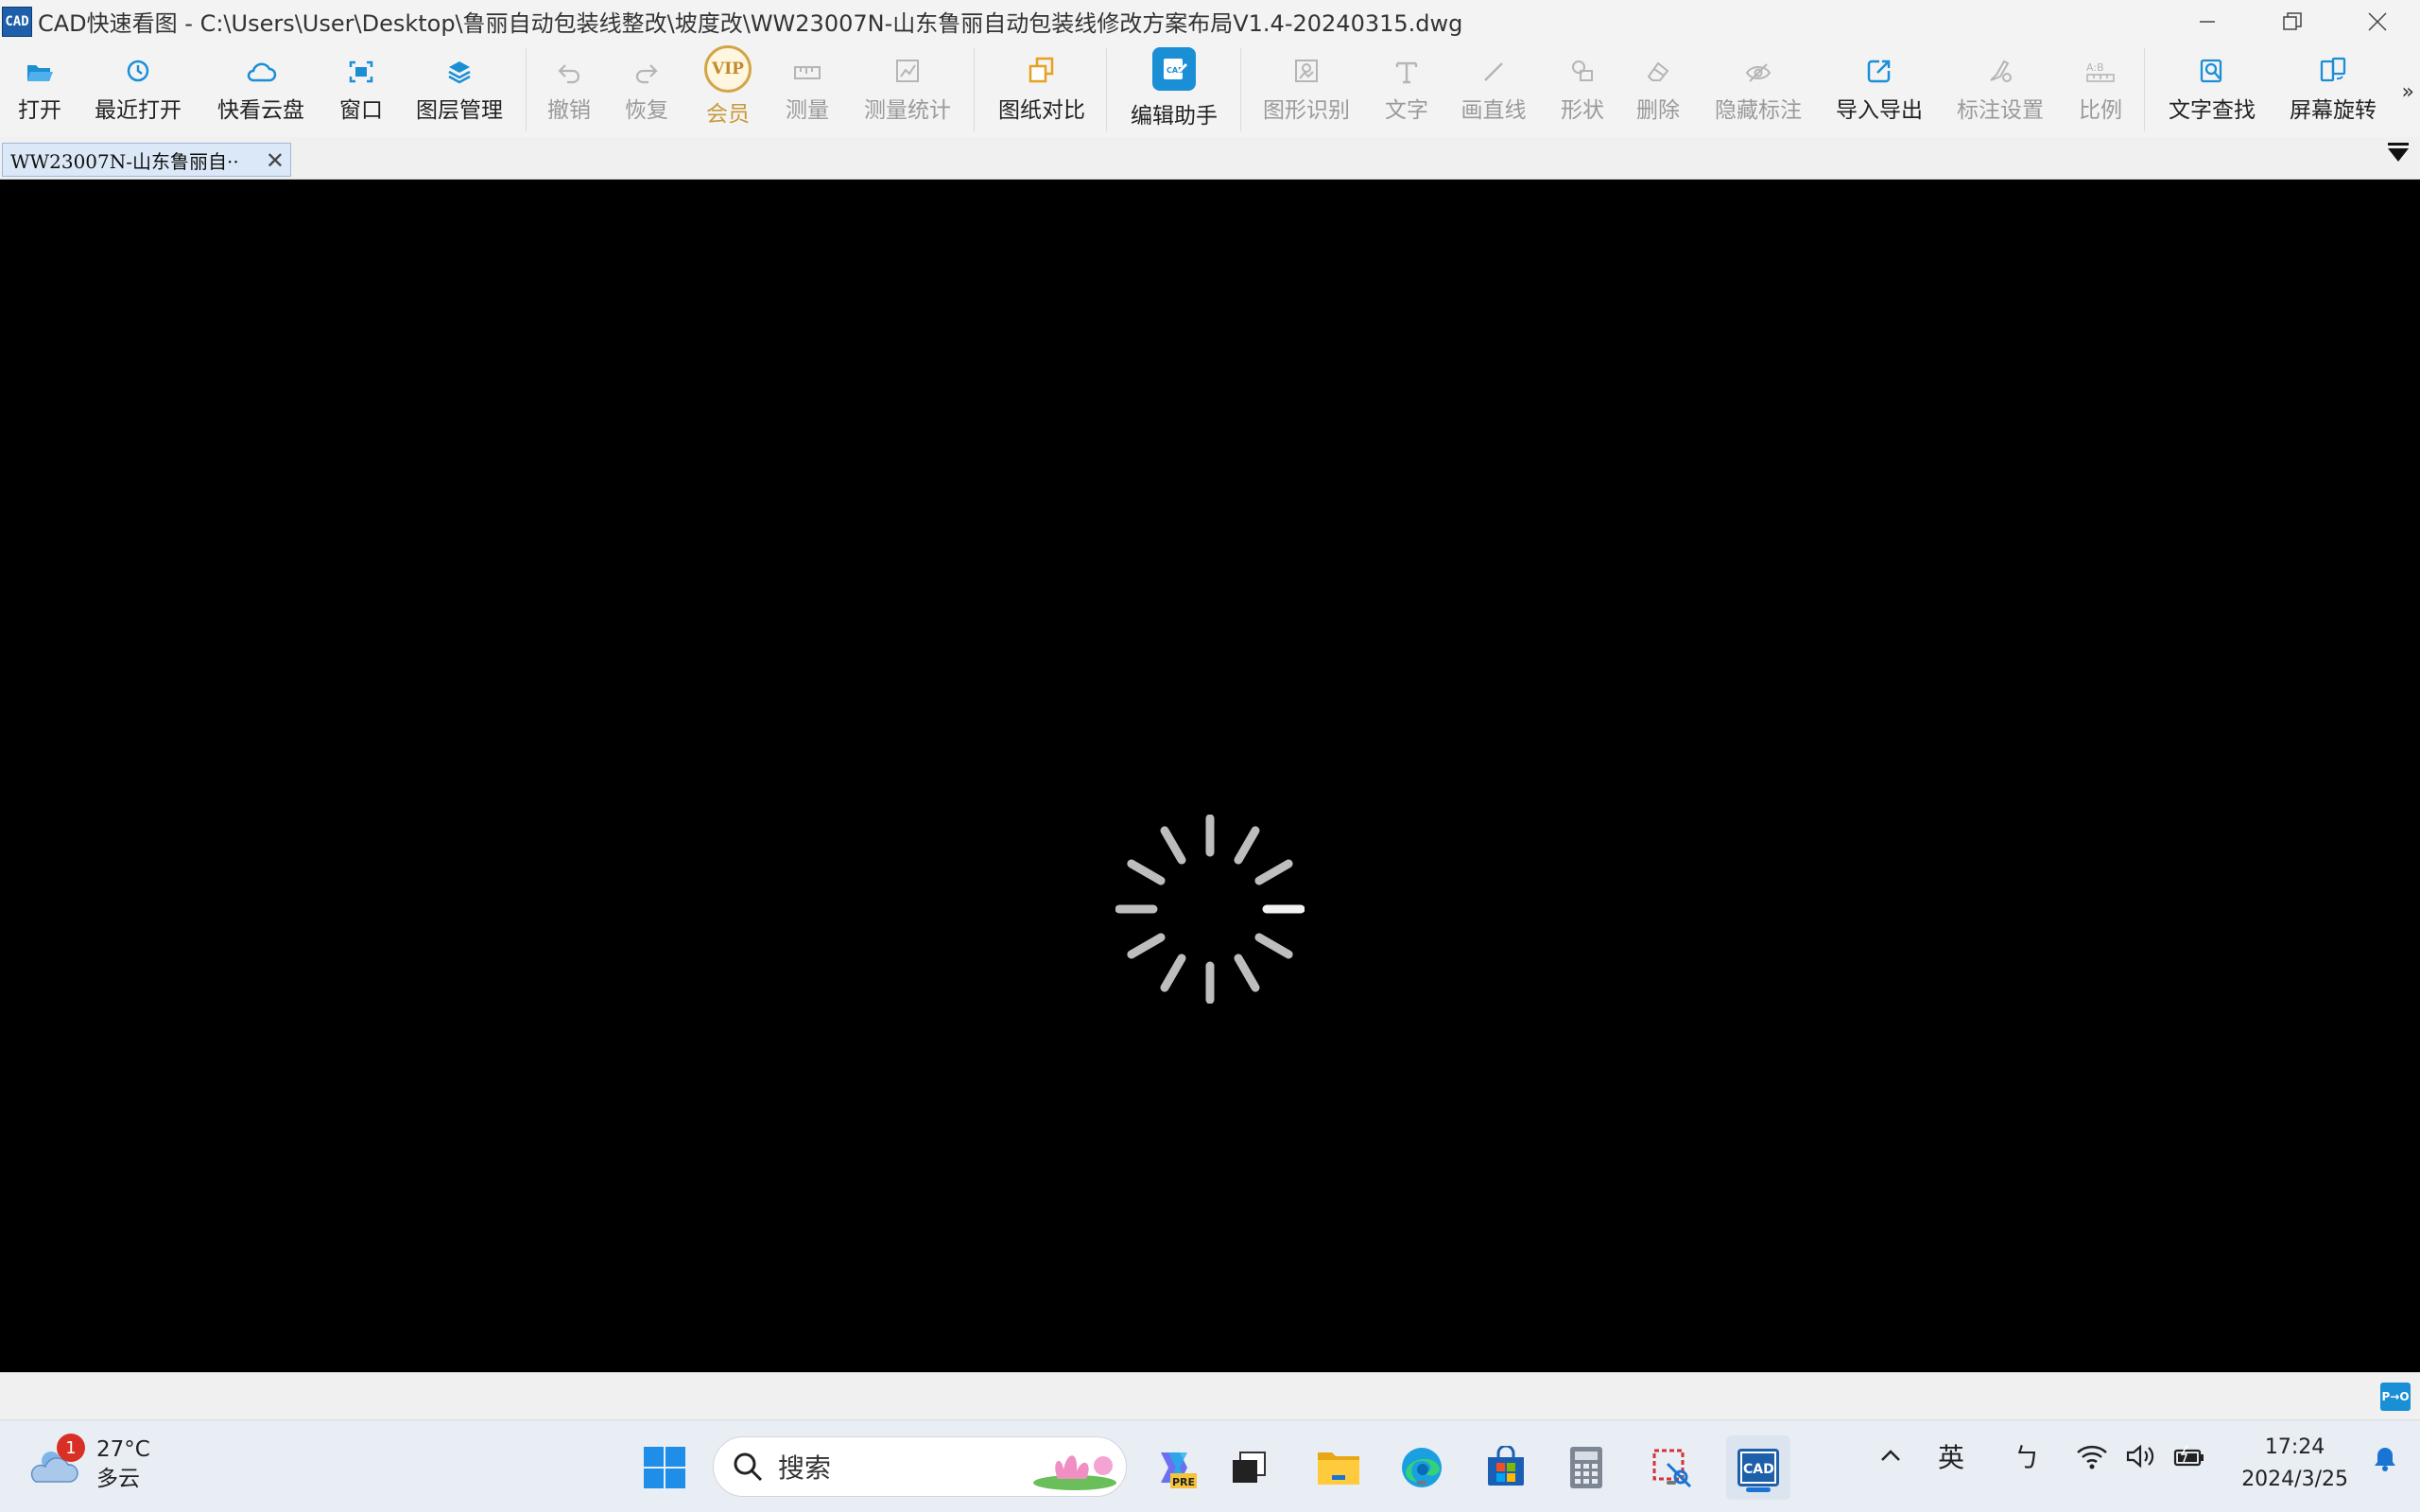 This screenshot has width=2420, height=1512. What do you see at coordinates (89, 1464) in the screenshot?
I see `weather-widget: 1 27°C 多云` at bounding box center [89, 1464].